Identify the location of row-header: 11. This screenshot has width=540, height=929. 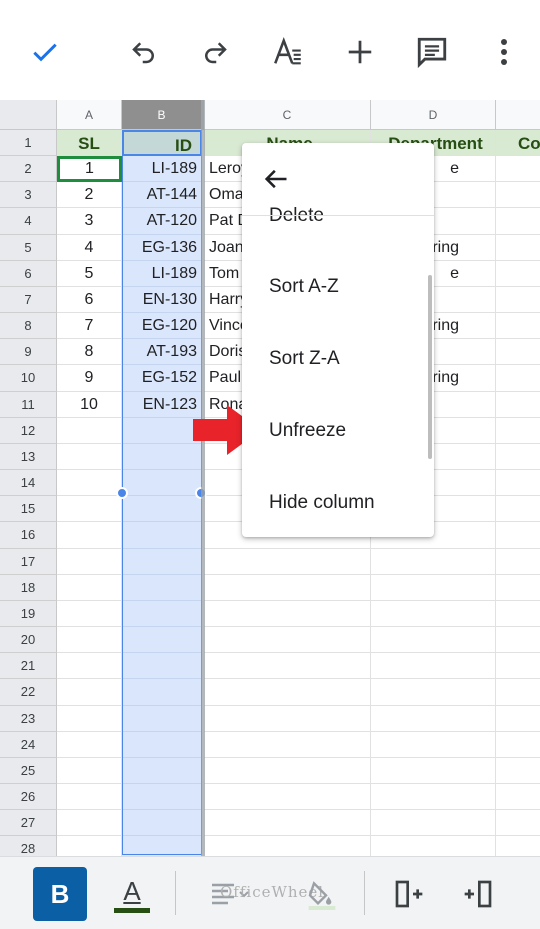
(28, 404).